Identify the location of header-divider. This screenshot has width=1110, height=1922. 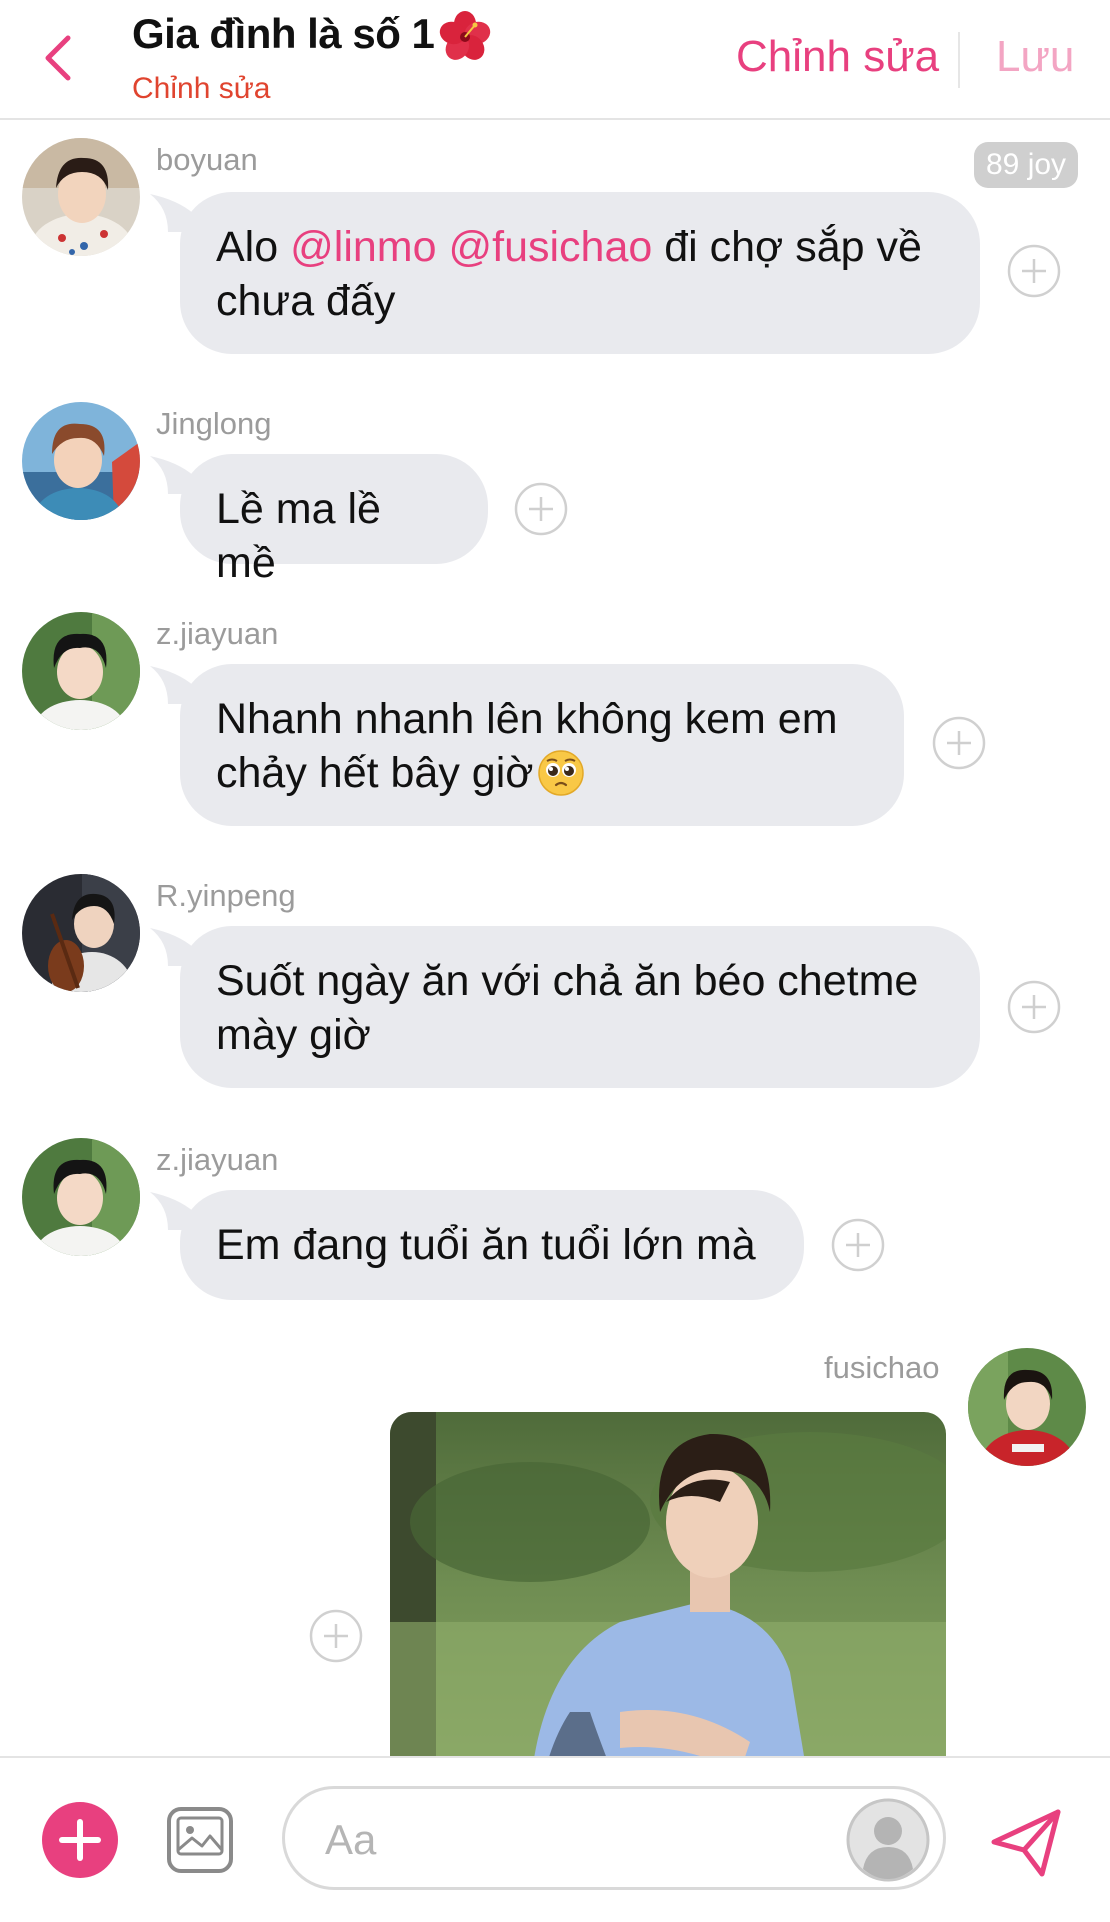
(959, 60).